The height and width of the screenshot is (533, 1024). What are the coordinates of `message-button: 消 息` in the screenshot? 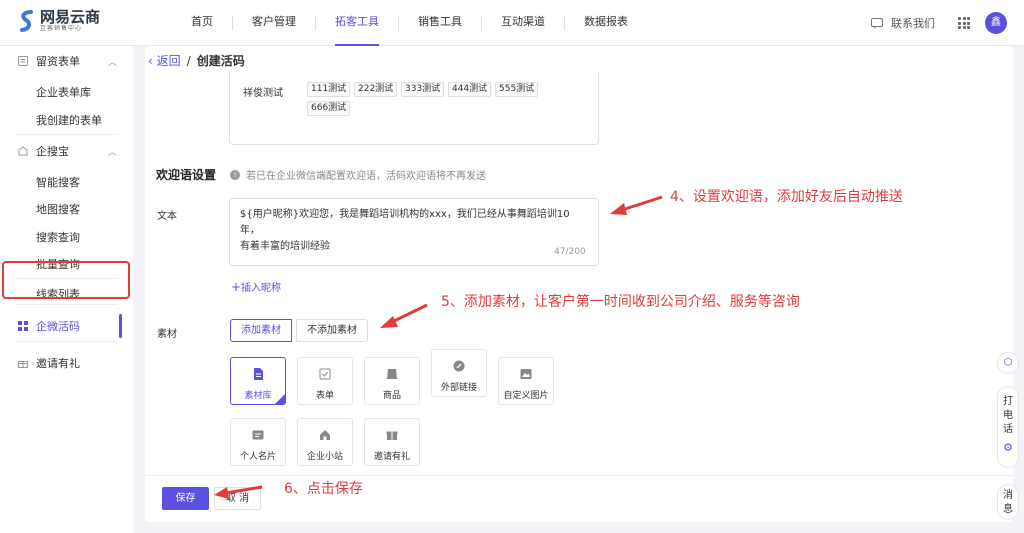 It's located at (1008, 502).